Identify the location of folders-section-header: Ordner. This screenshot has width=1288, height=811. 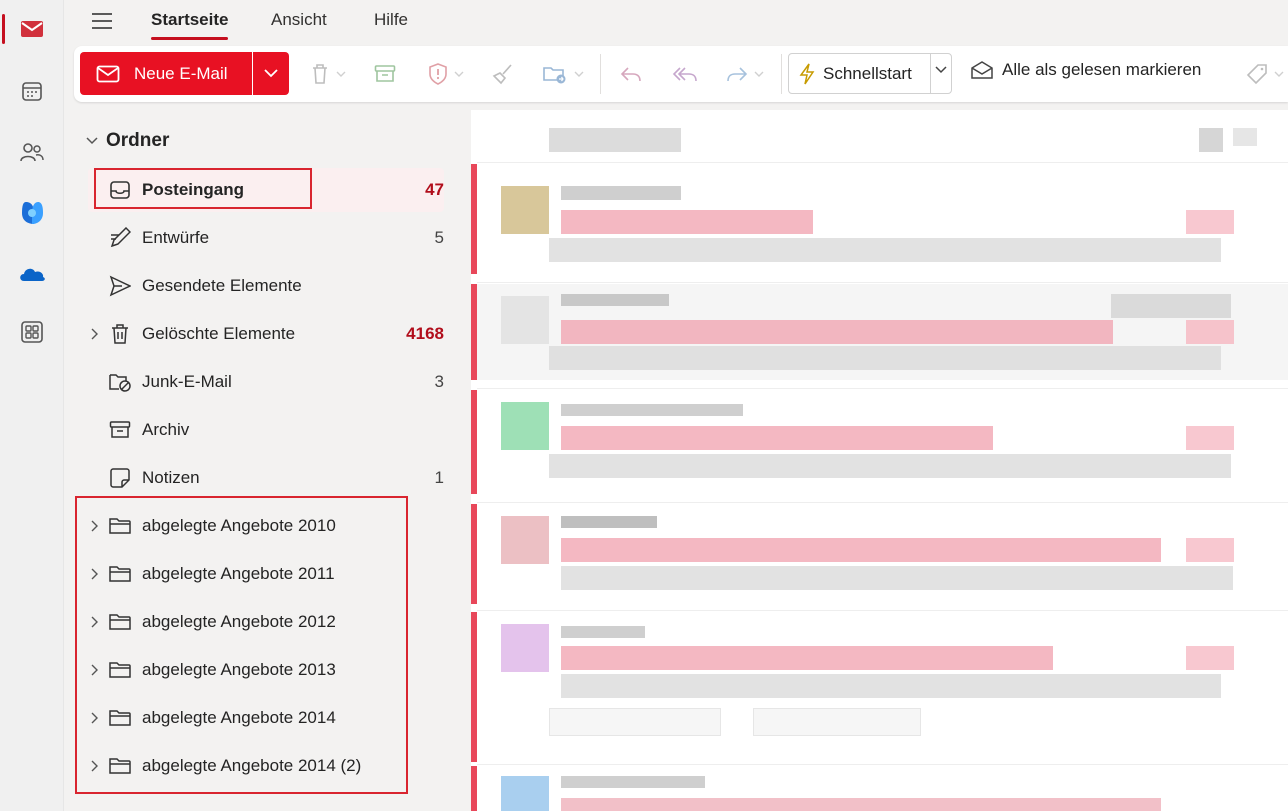
(127, 141).